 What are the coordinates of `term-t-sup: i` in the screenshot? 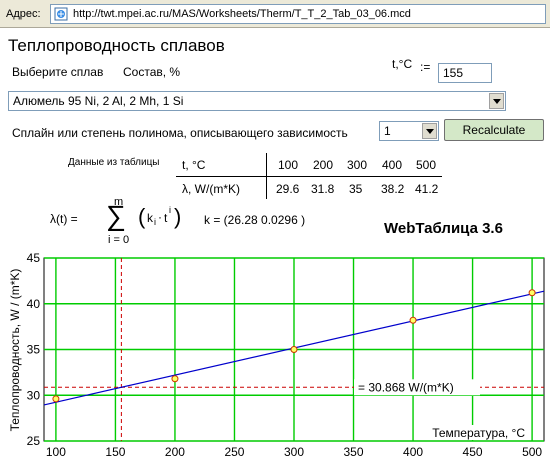 It's located at (170, 210).